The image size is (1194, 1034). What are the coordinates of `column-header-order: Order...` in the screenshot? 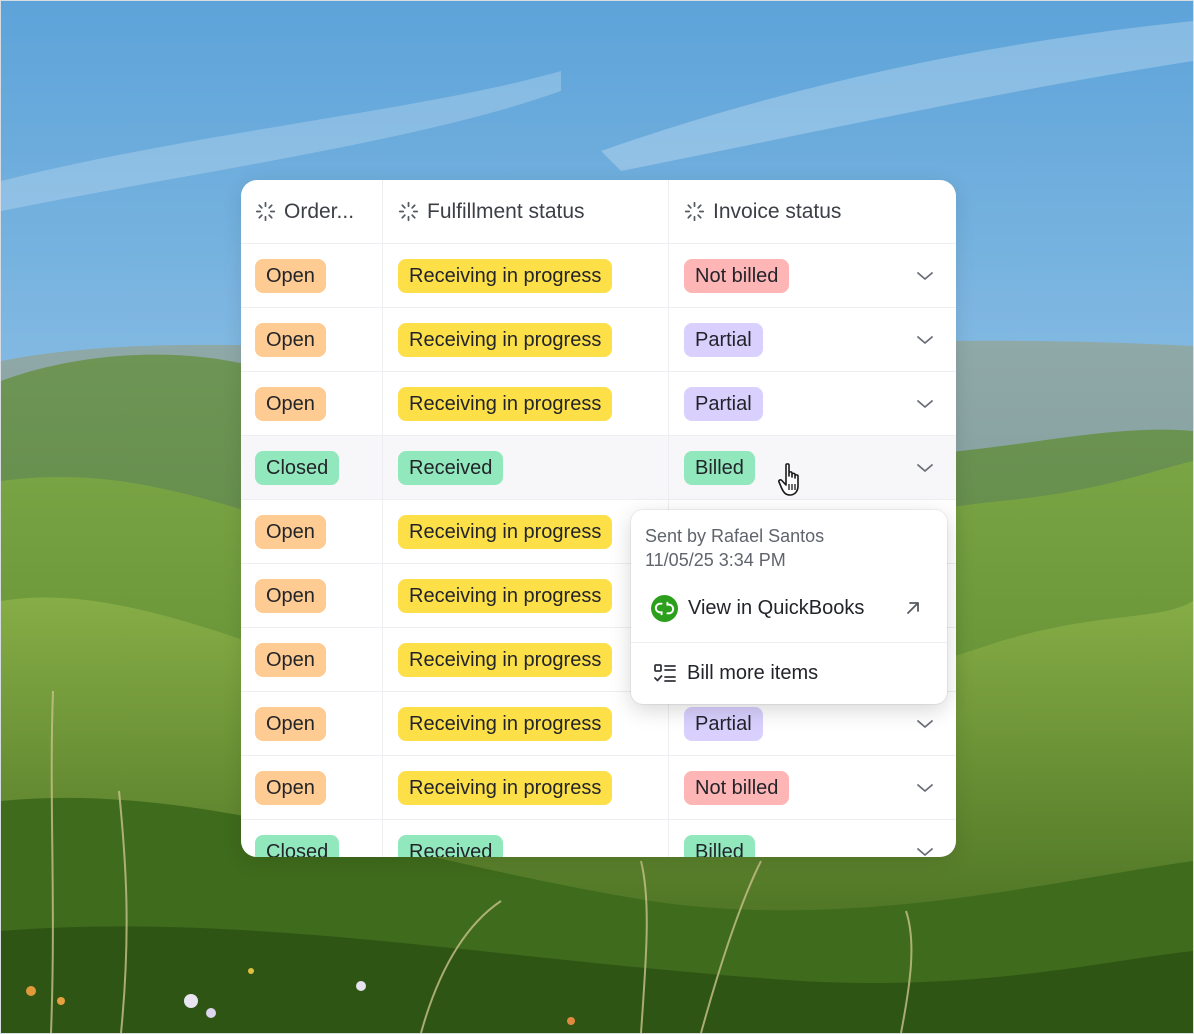 It's located at (312, 211).